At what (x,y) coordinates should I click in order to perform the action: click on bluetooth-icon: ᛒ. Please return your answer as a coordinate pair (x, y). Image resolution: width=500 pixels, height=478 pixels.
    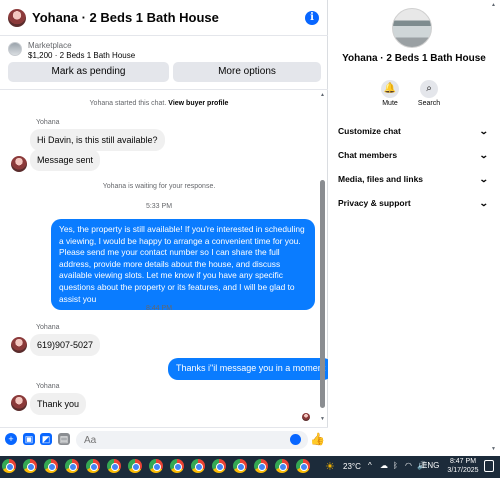
    Looking at the image, I should click on (395, 465).